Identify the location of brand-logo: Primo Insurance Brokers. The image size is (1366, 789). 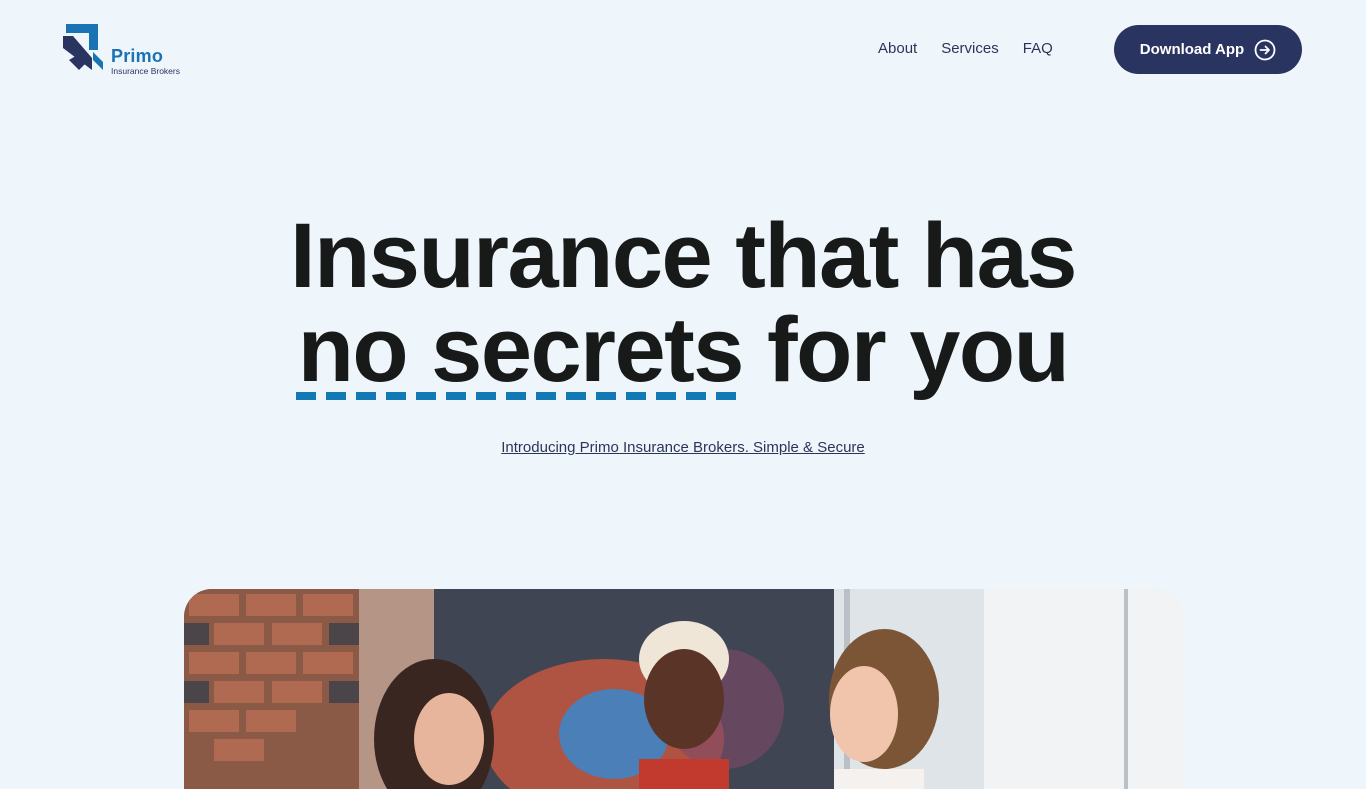
(135, 50).